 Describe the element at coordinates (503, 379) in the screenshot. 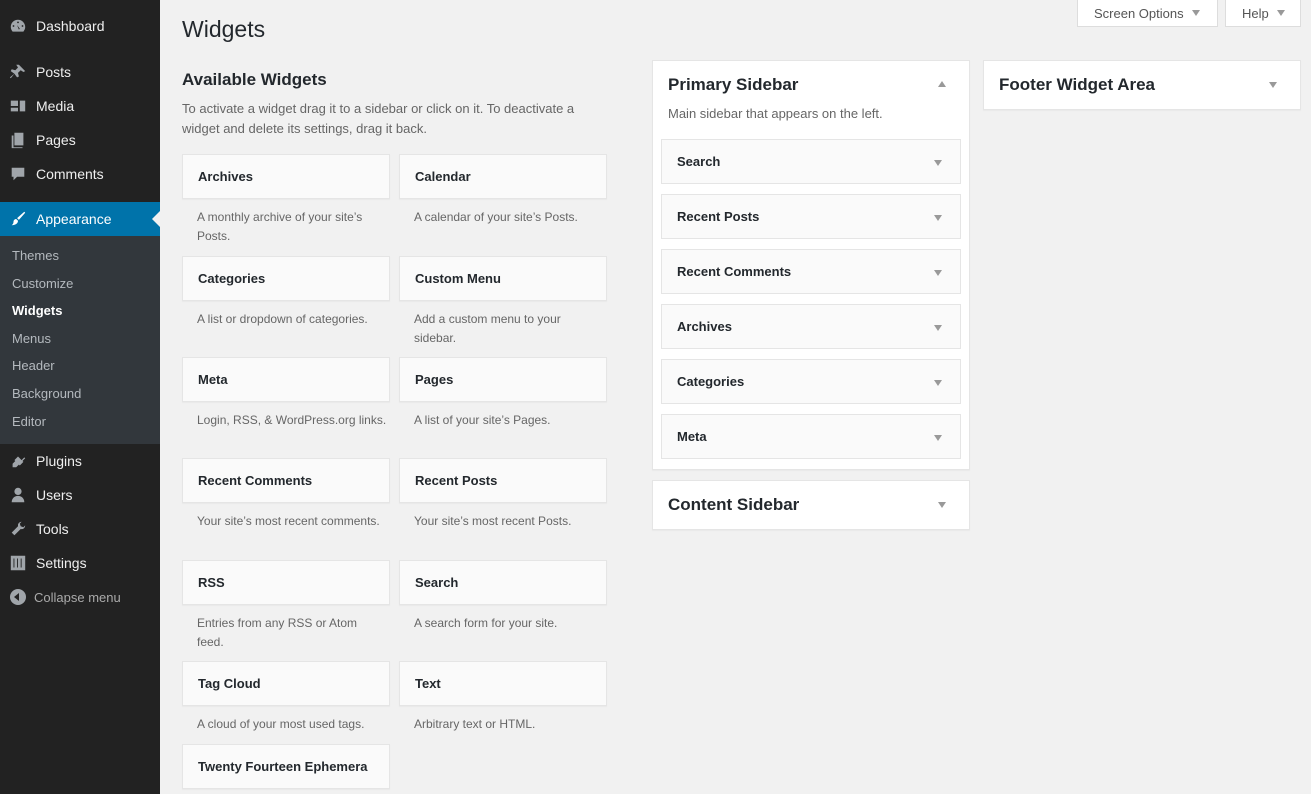

I see `widget-pages: Pages` at that location.